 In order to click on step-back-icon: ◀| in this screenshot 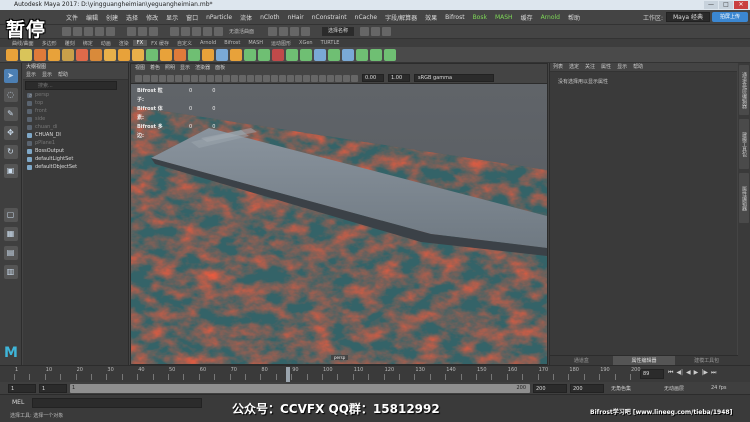, I will do `click(679, 373)`.